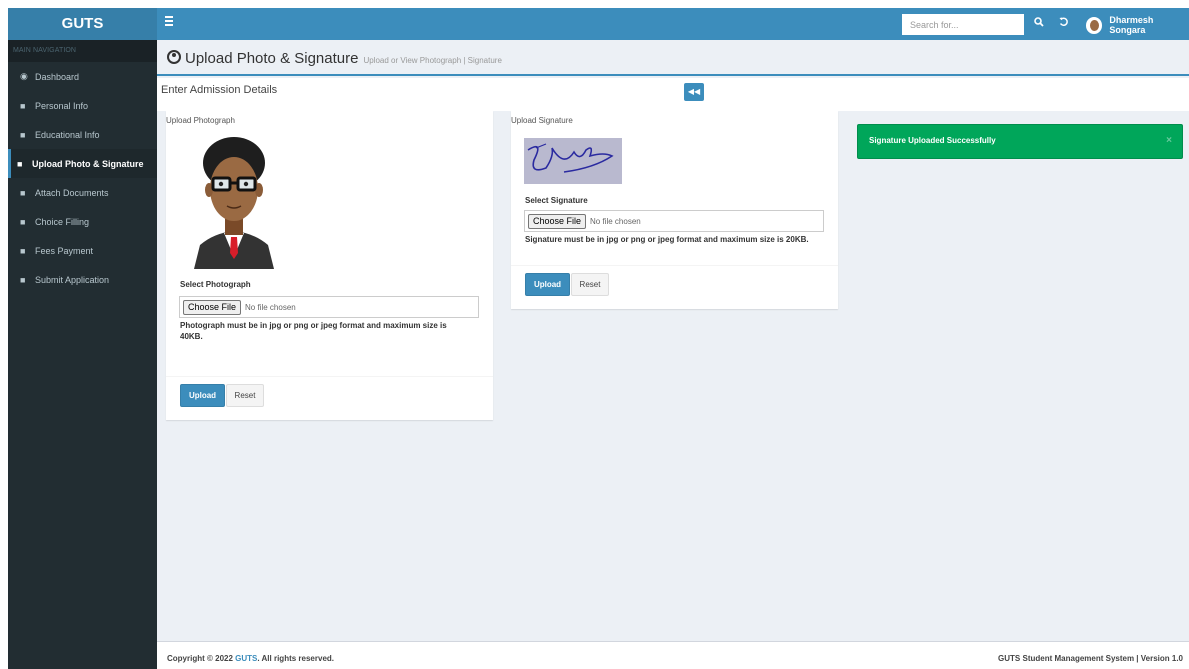 This screenshot has height=669, width=1189. Describe the element at coordinates (57, 76) in the screenshot. I see `sidebar-item-label: Dashboard` at that location.